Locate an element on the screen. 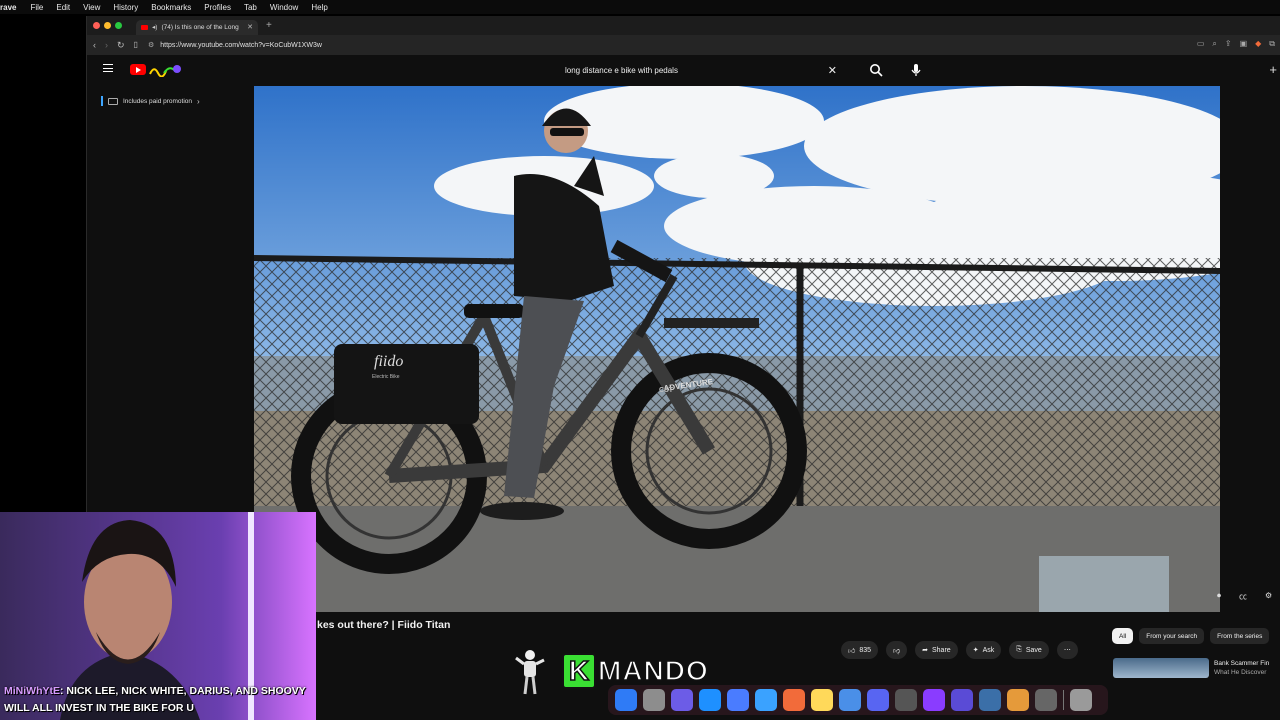 This screenshot has height=720, width=1280. create-icon: + is located at coordinates (1273, 69).